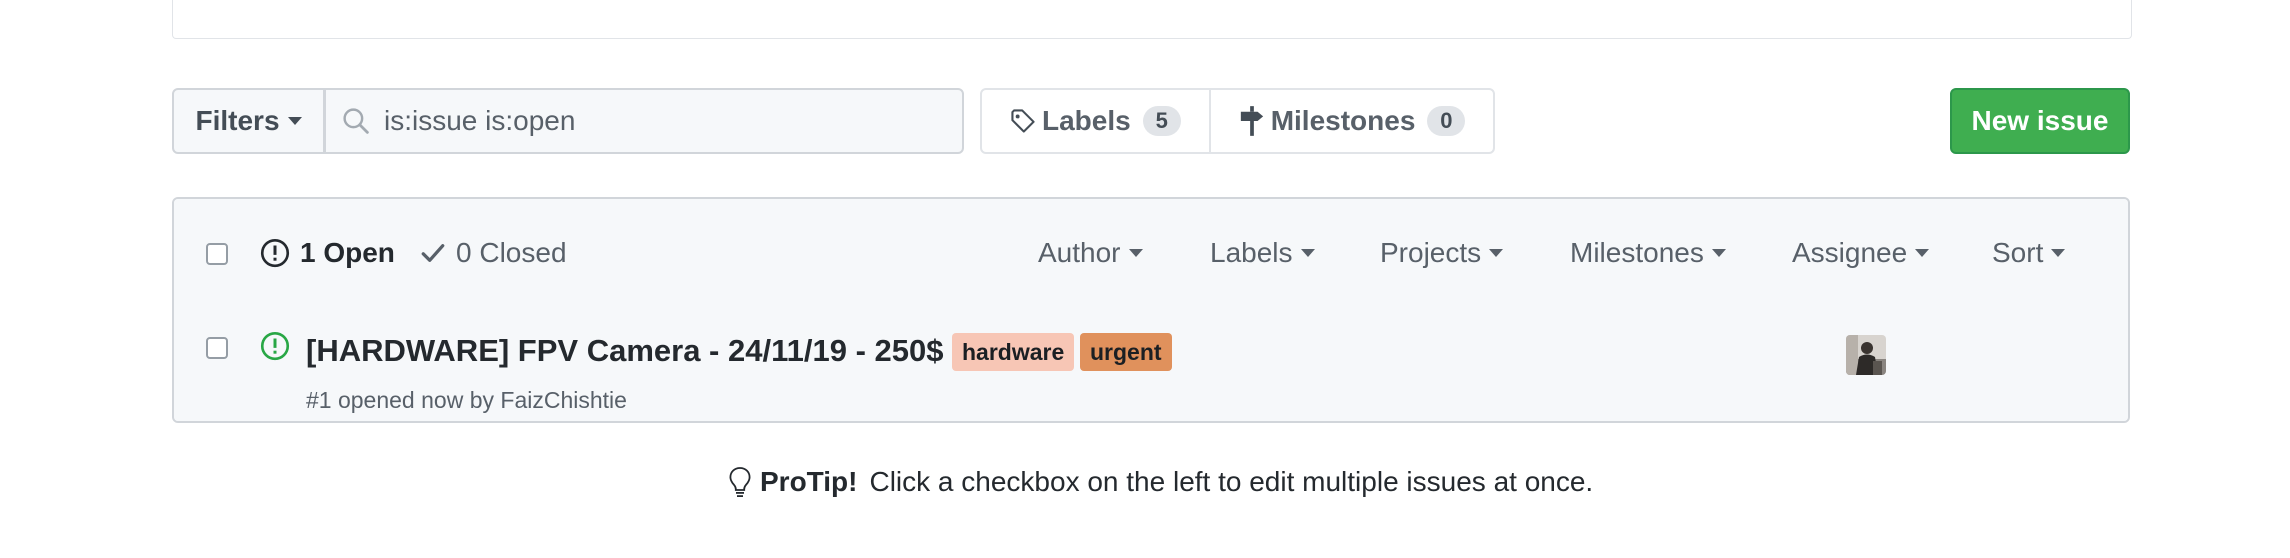  I want to click on milestones-tab: Milestones 0, so click(1351, 121).